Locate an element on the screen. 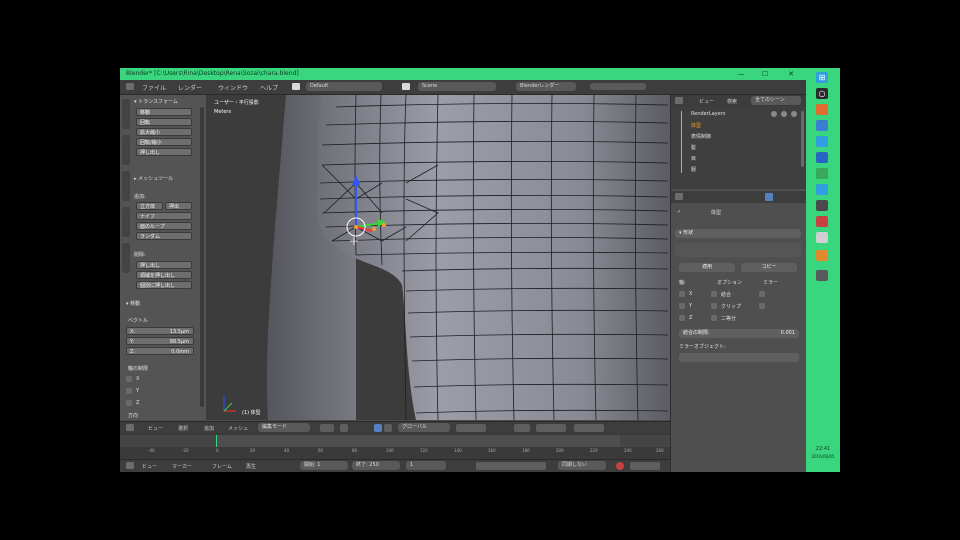 The width and height of the screenshot is (960, 540). clock-date: 2016/06/05 is located at coordinates (823, 456).